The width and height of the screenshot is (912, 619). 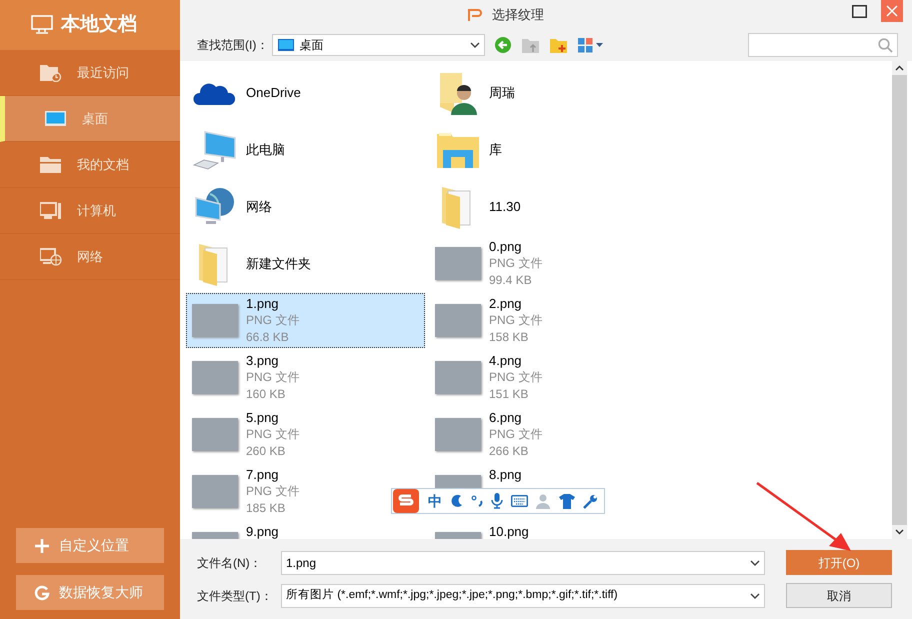 What do you see at coordinates (859, 11) in the screenshot?
I see `maximize-icon` at bounding box center [859, 11].